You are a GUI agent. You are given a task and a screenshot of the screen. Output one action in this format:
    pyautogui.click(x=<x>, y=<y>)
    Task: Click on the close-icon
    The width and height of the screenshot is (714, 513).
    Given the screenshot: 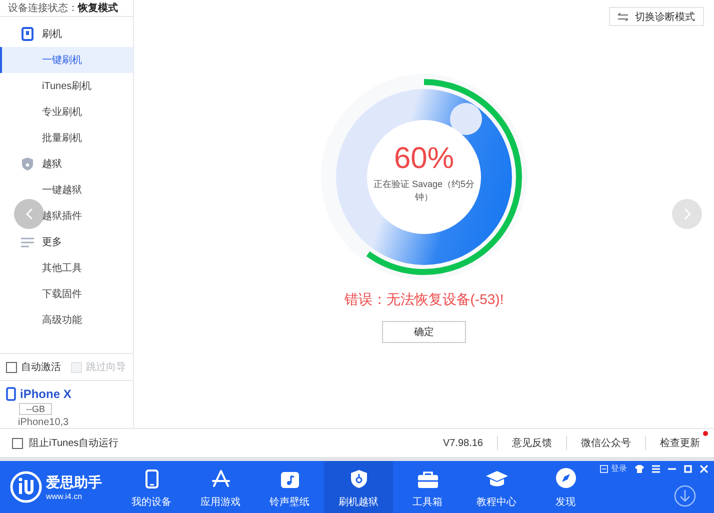 What is the action you would take?
    pyautogui.click(x=704, y=468)
    